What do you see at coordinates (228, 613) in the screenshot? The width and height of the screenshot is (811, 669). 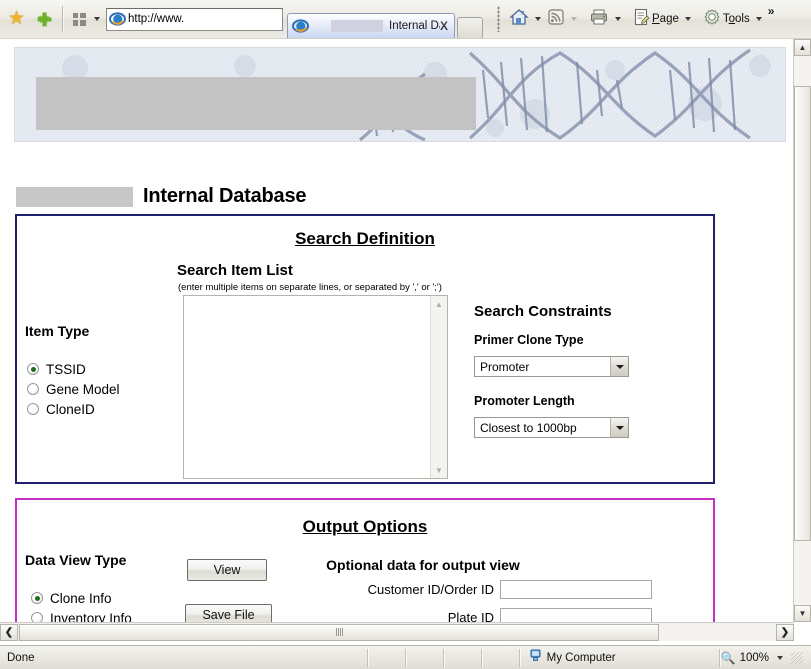 I see `save-file-button: Save File` at bounding box center [228, 613].